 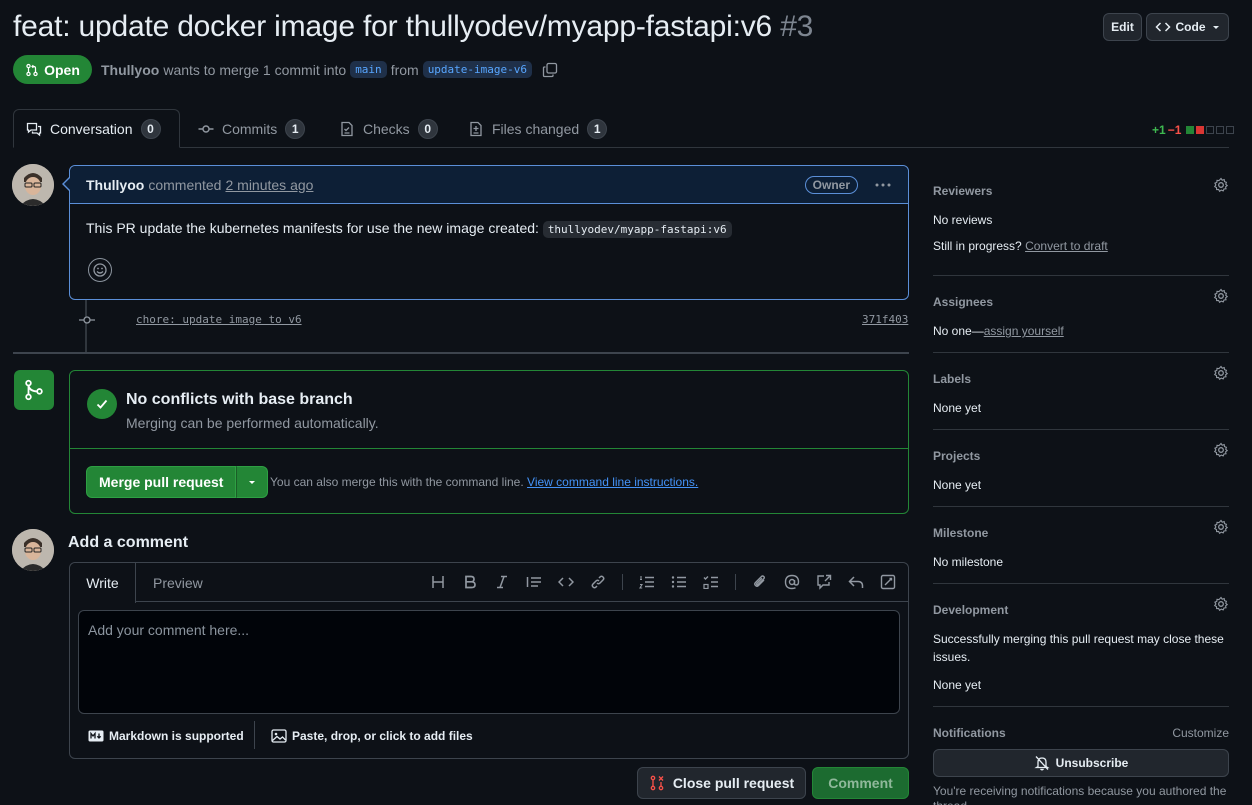 I want to click on author-link: Thullyoo, so click(x=130, y=70).